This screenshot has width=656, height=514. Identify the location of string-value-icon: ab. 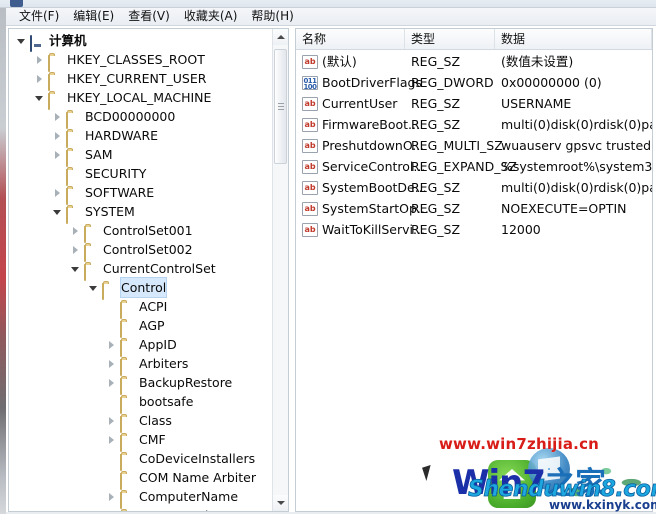
(310, 230).